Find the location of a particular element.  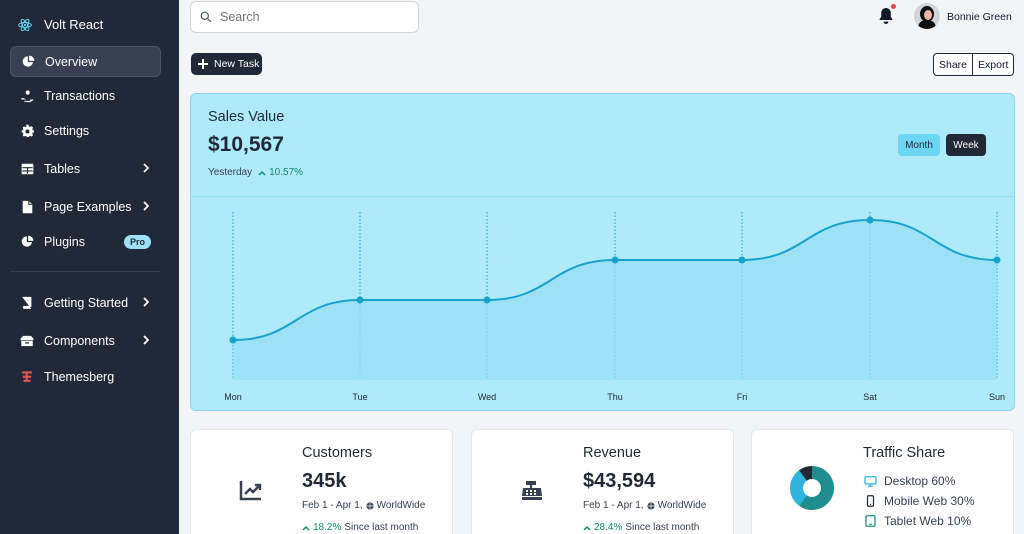

sales-change: 10.57% is located at coordinates (280, 172).